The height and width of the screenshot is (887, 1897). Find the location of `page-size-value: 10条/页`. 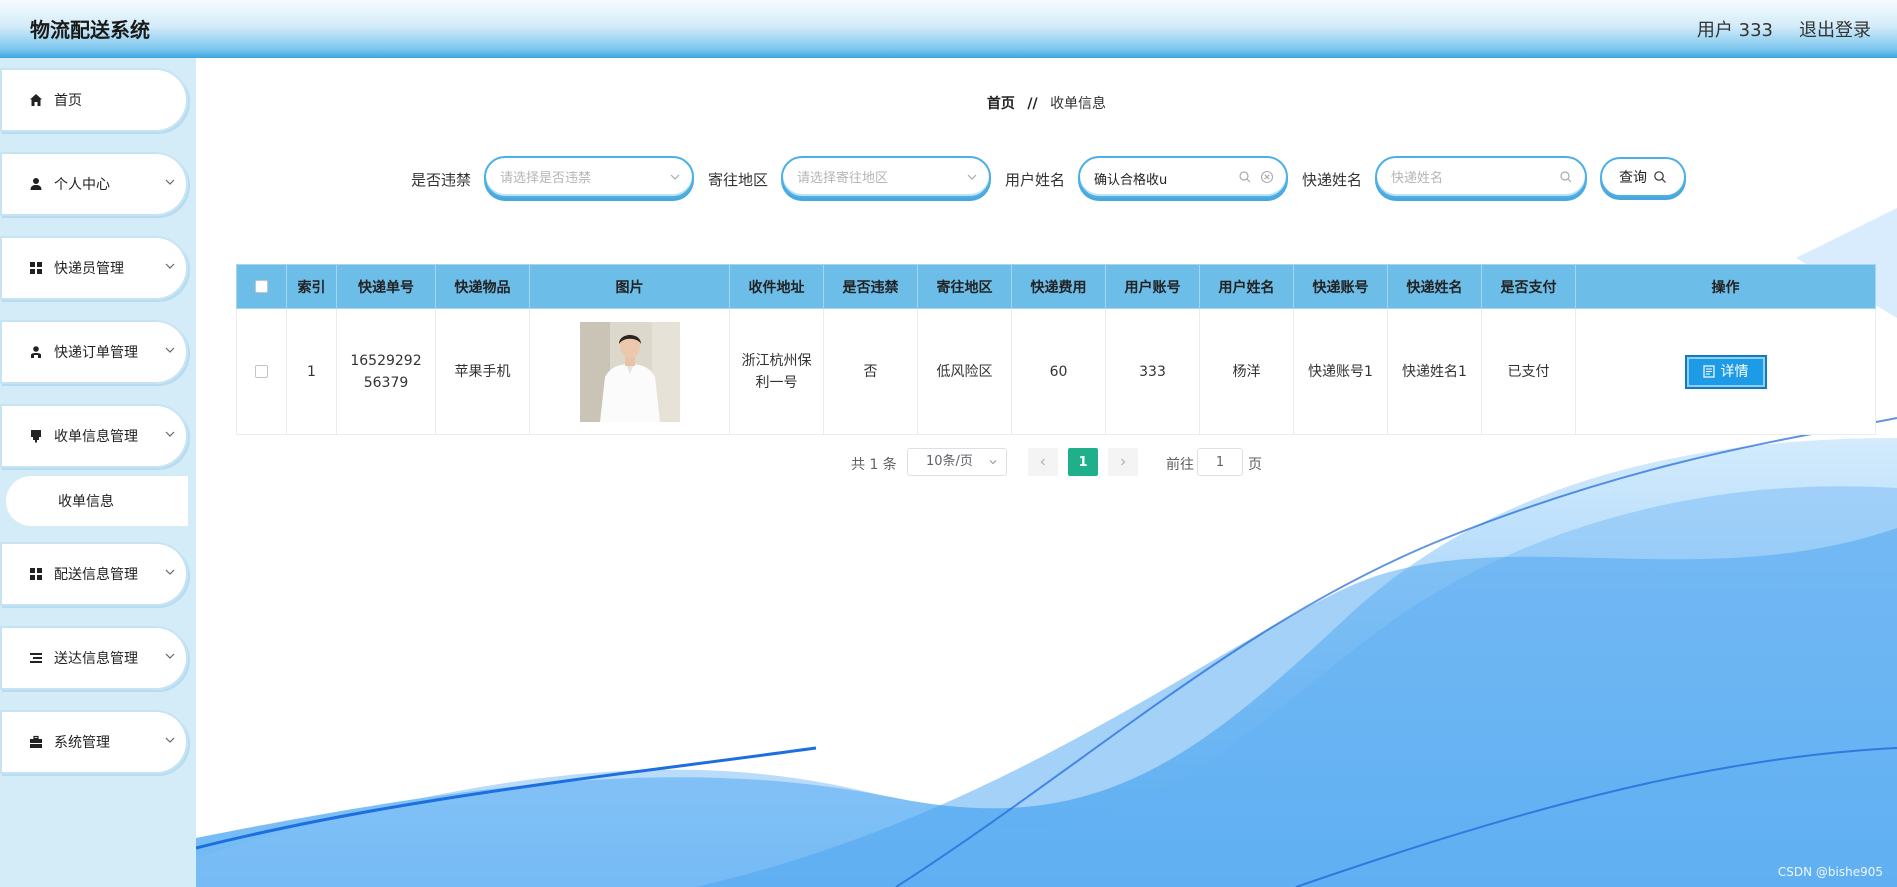

page-size-value: 10条/页 is located at coordinates (949, 461).